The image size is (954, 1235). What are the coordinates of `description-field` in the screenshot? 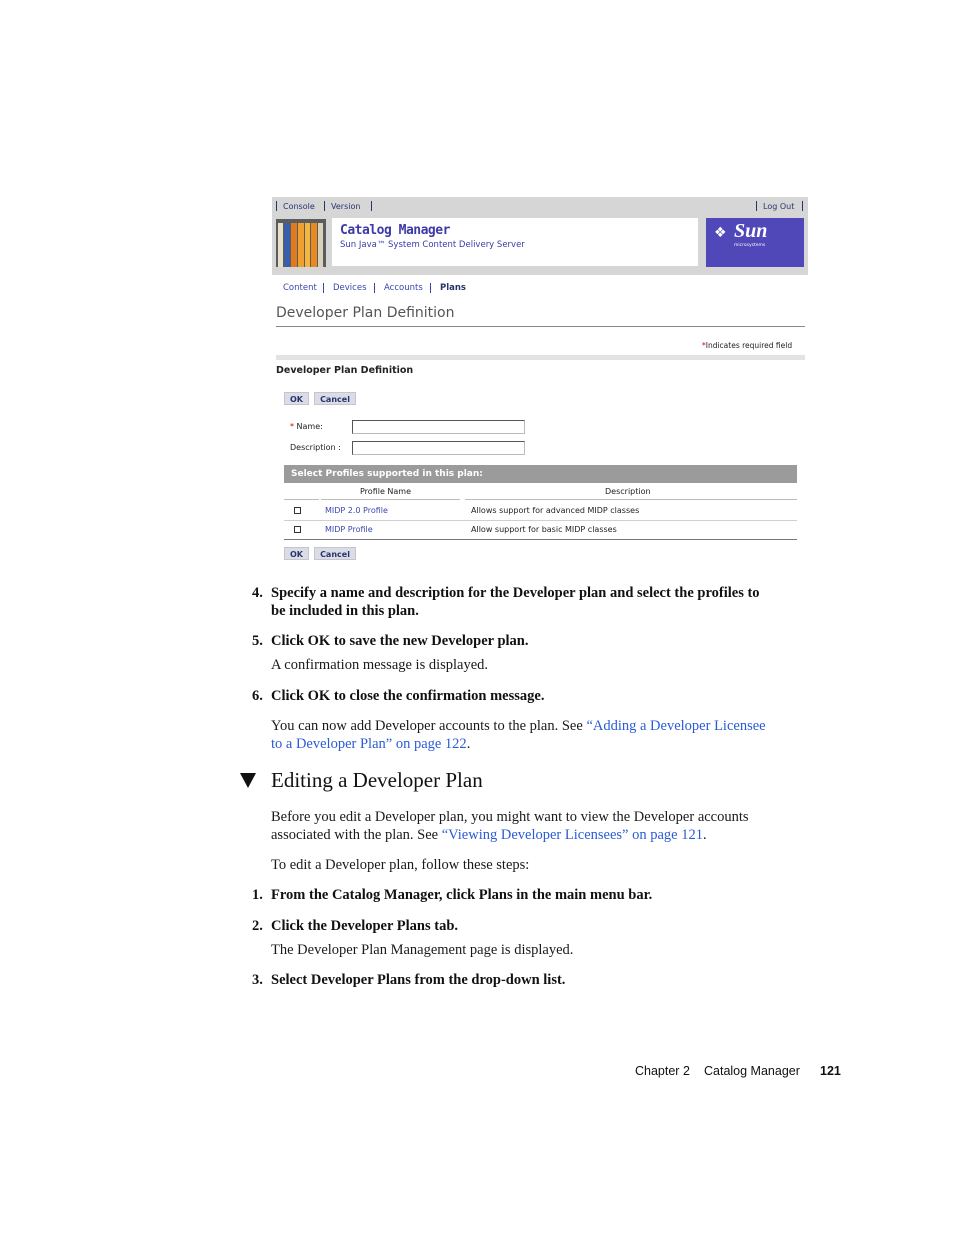 It's located at (438, 448).